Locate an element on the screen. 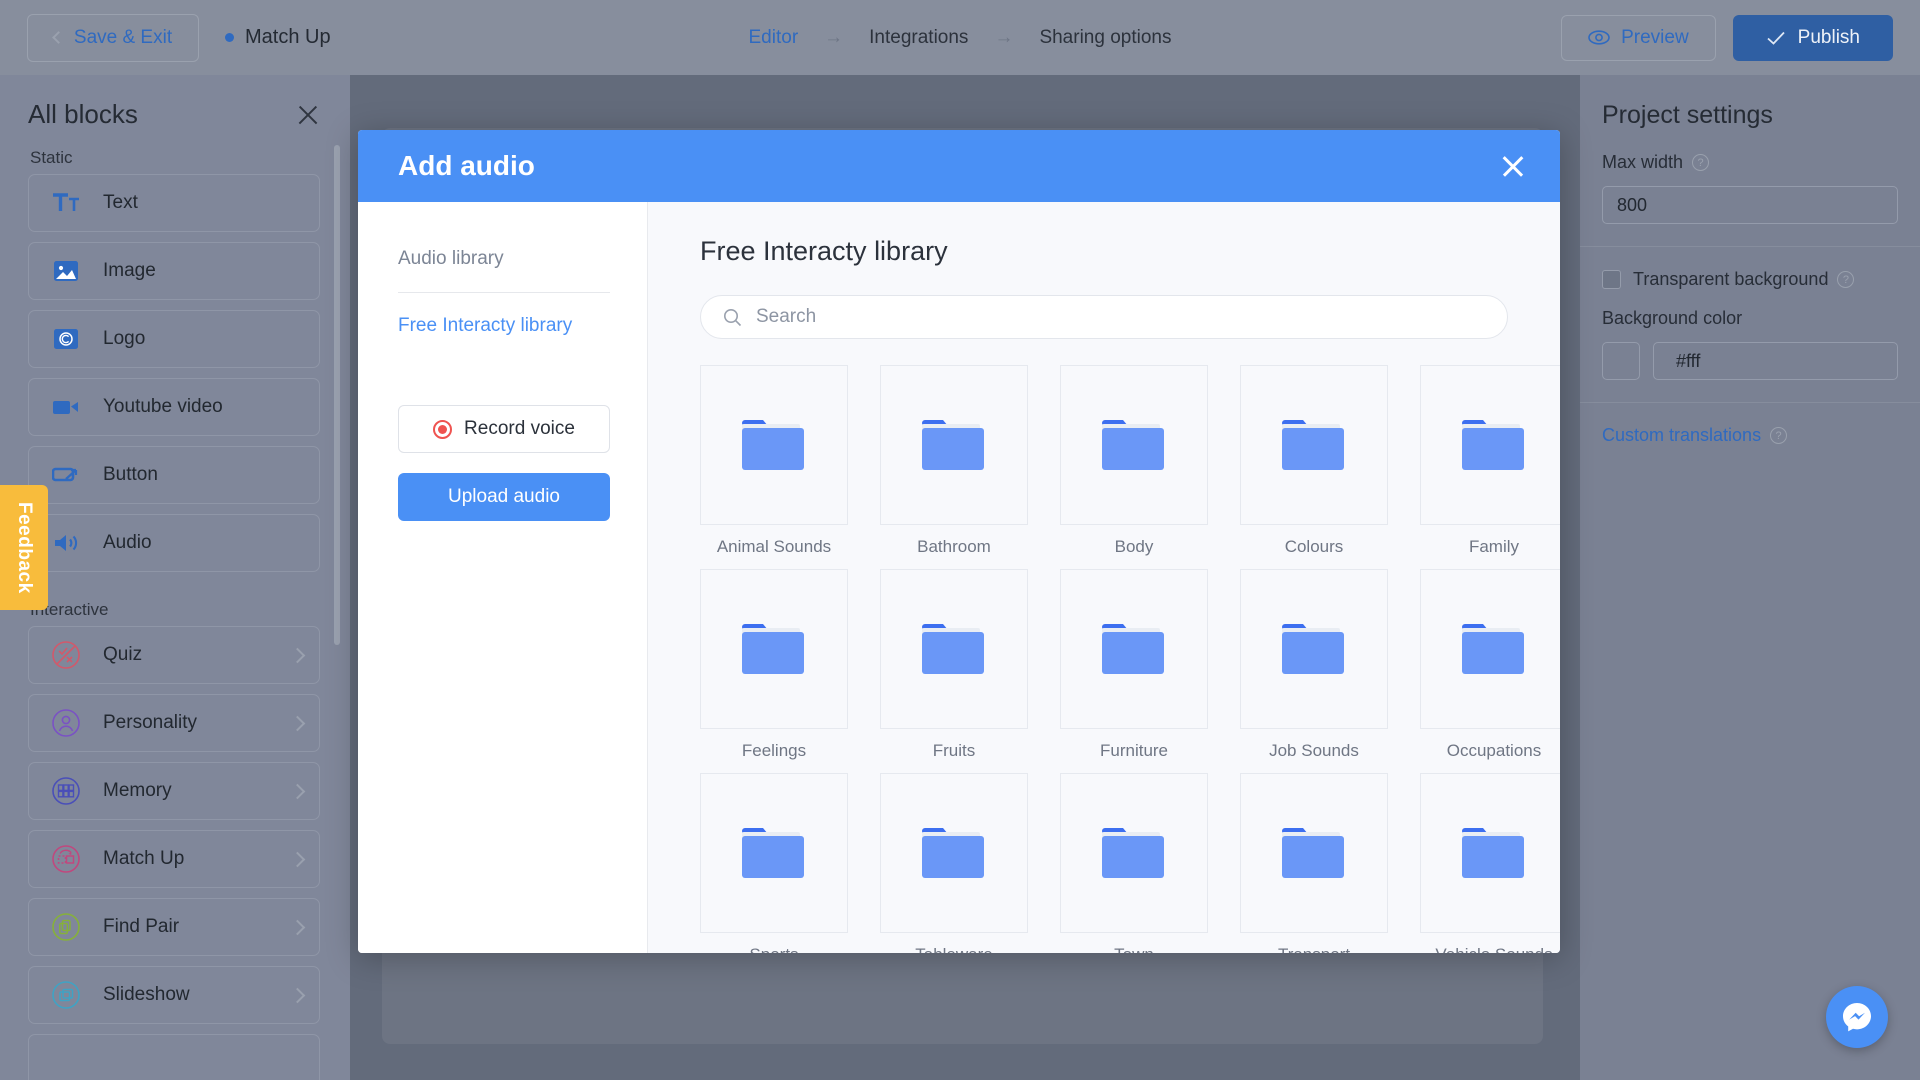 Image resolution: width=1920 pixels, height=1080 pixels. folder-label: Tableware is located at coordinates (954, 949).